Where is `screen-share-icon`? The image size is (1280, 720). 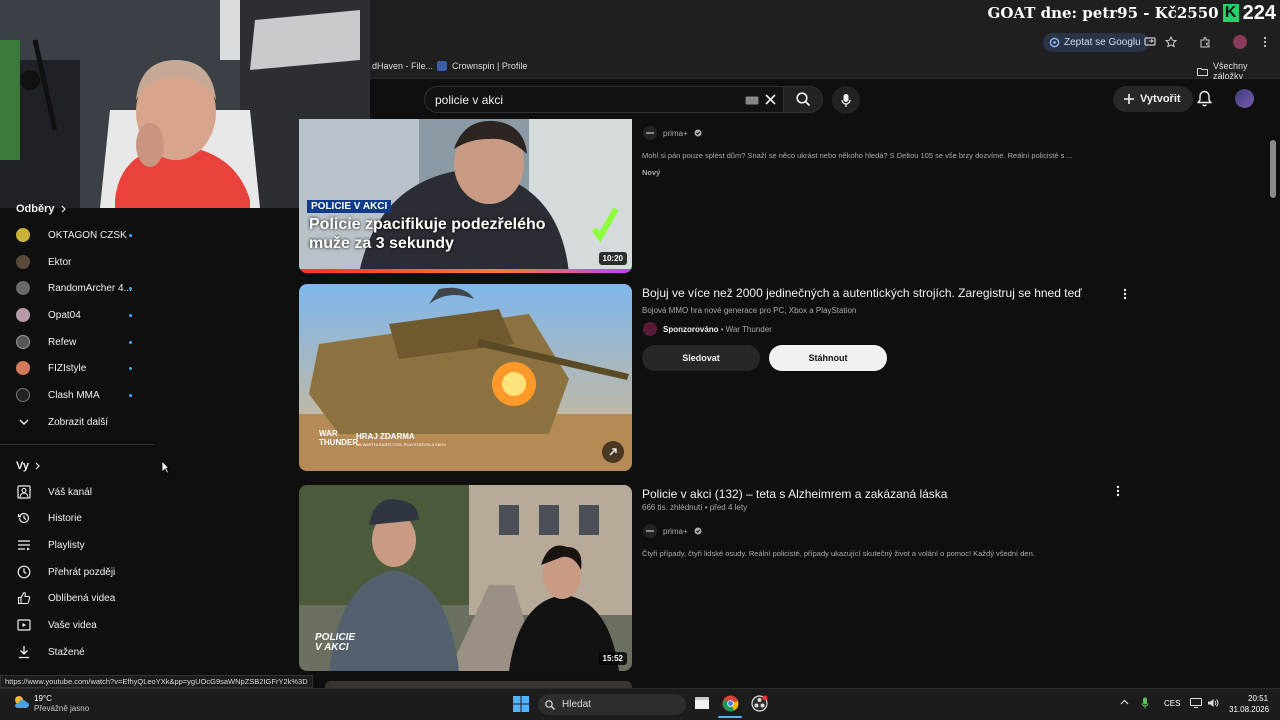 screen-share-icon is located at coordinates (1150, 42).